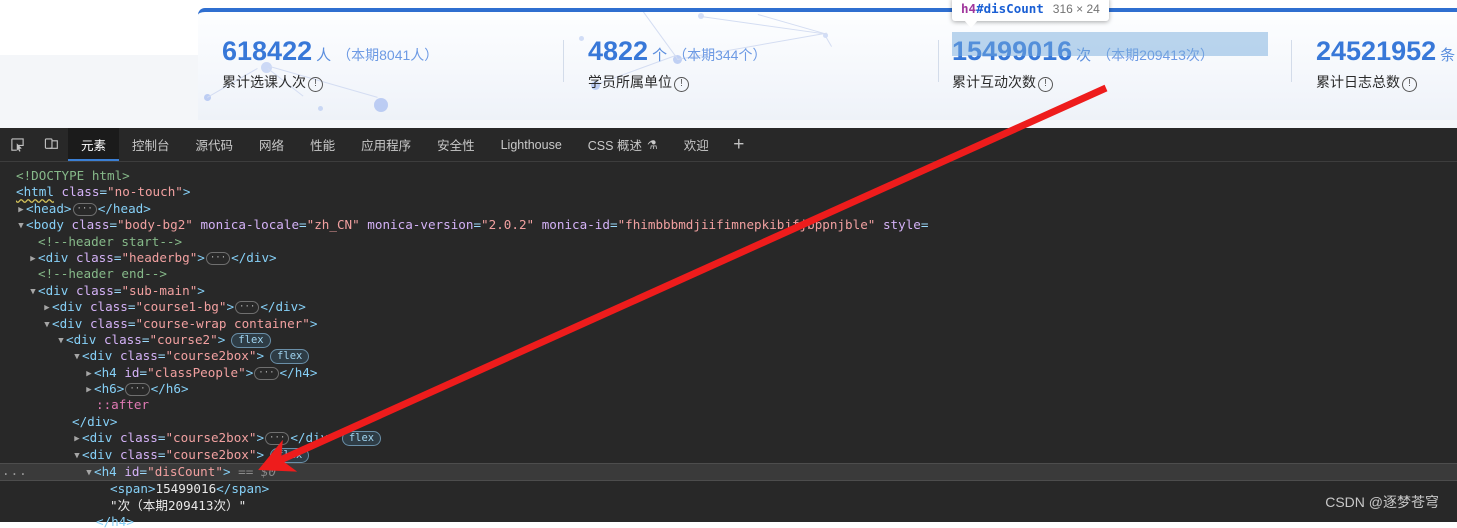  What do you see at coordinates (660, 55) in the screenshot?
I see `stat-unit: 个` at bounding box center [660, 55].